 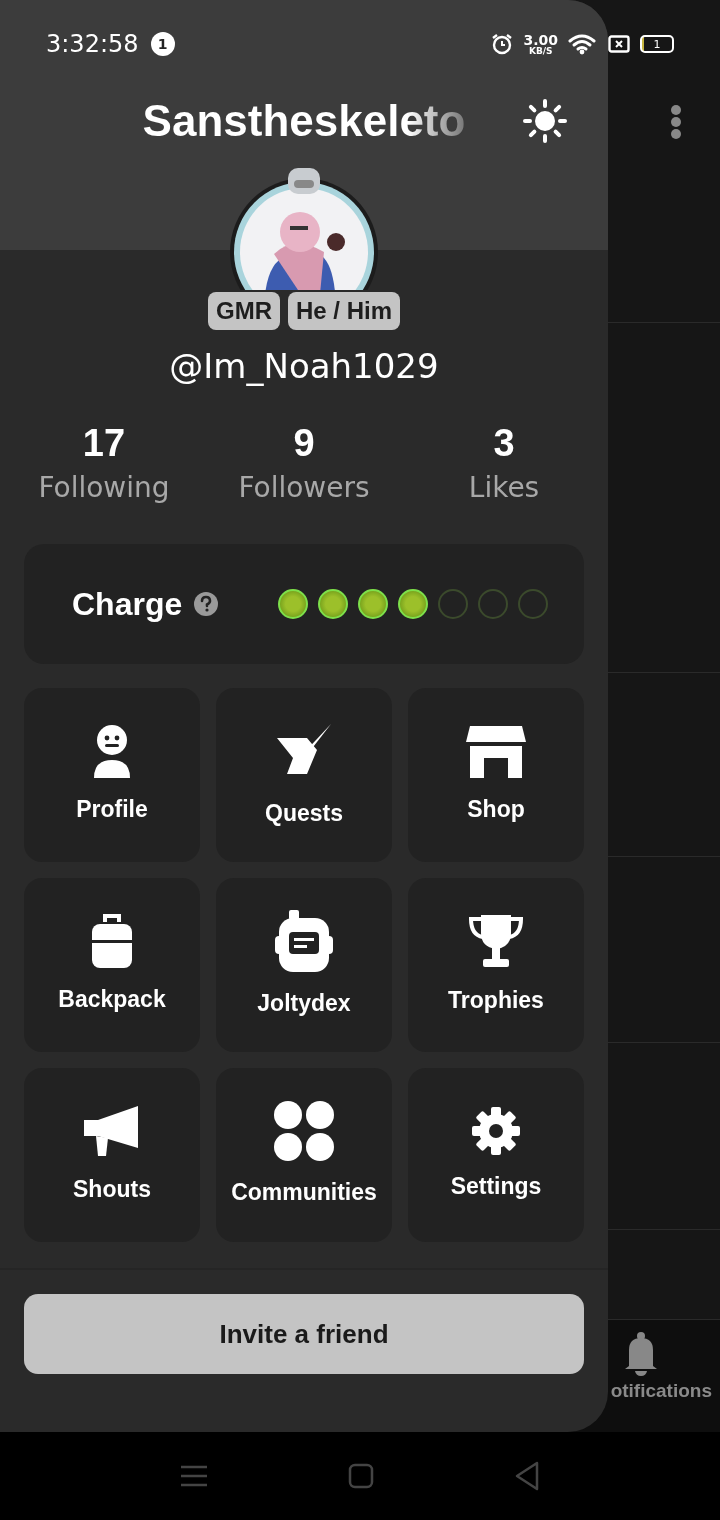 What do you see at coordinates (304, 940) in the screenshot?
I see `robot-device-icon` at bounding box center [304, 940].